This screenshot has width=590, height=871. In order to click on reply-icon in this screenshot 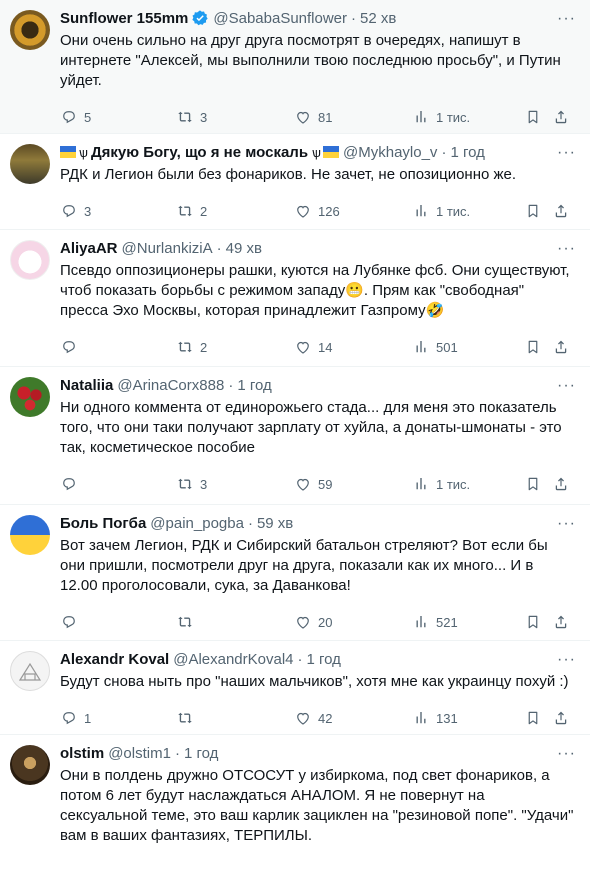, I will do `click(69, 484)`.